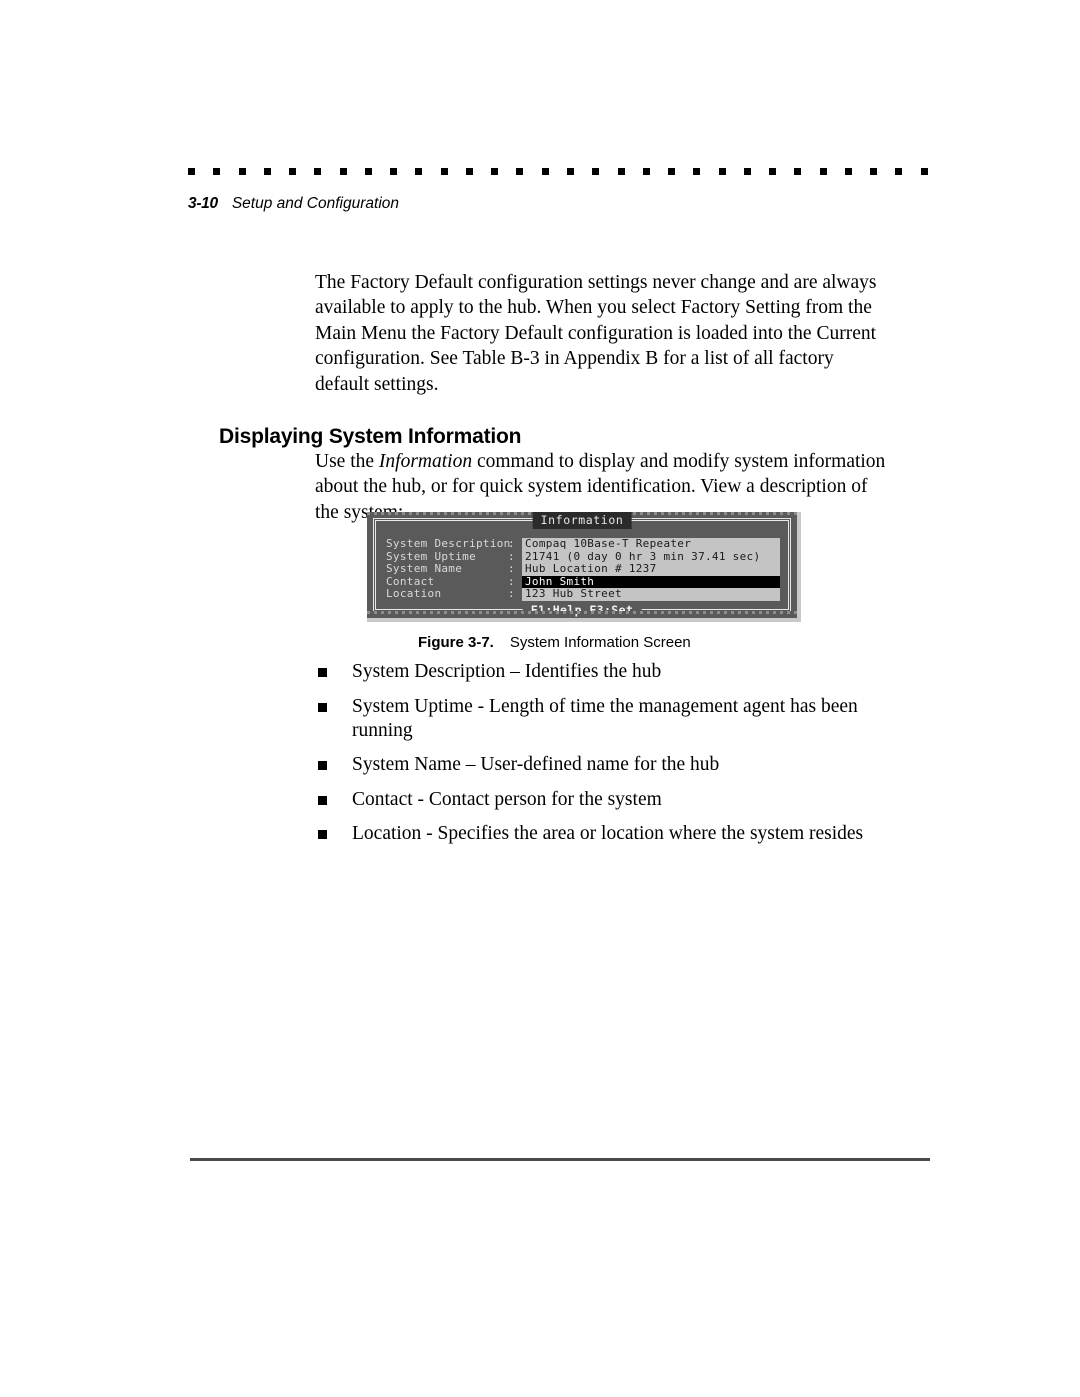  What do you see at coordinates (414, 594) in the screenshot?
I see `terminal-field-label: Location` at bounding box center [414, 594].